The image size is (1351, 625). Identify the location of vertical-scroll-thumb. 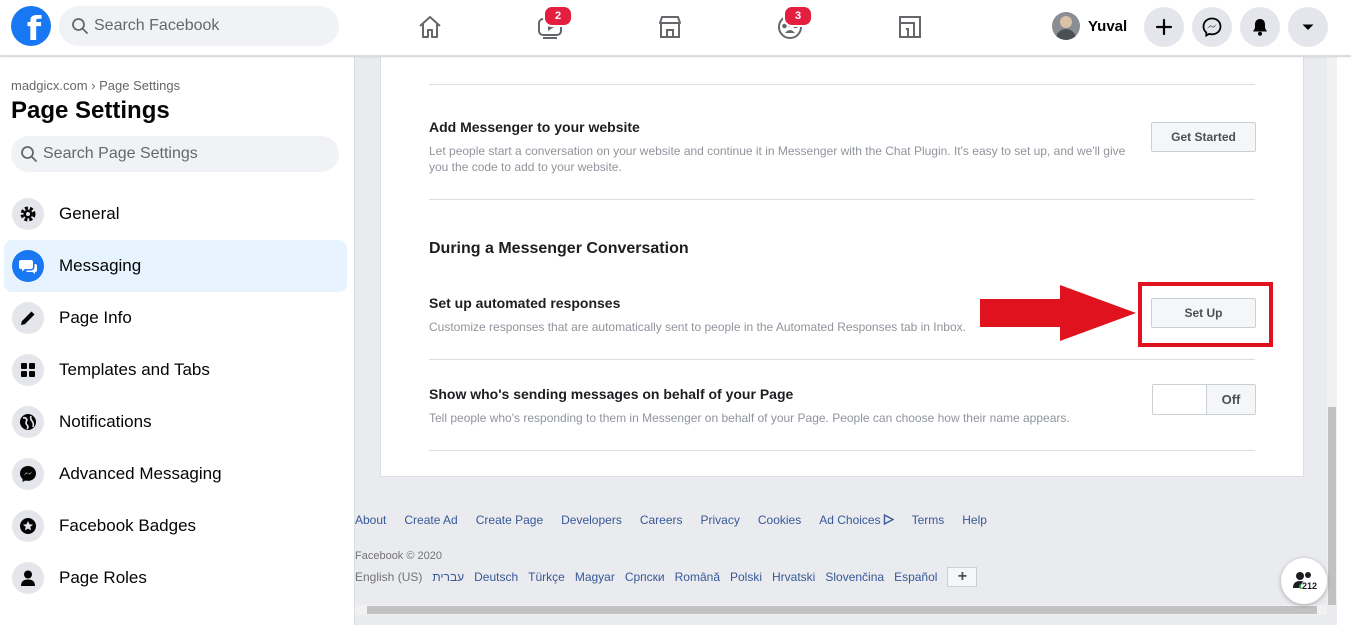
(1332, 506).